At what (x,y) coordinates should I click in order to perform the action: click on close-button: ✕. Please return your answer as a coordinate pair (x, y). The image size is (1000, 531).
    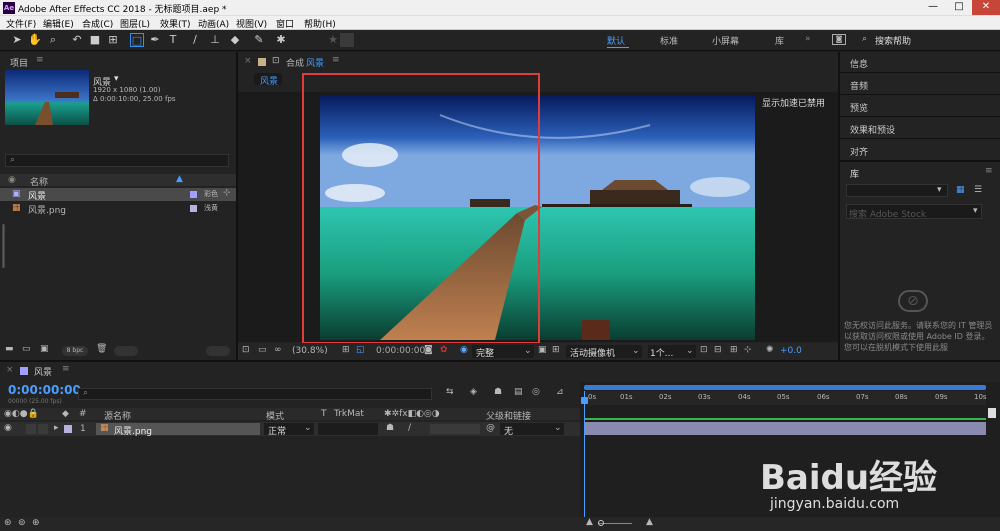
    Looking at the image, I should click on (986, 7).